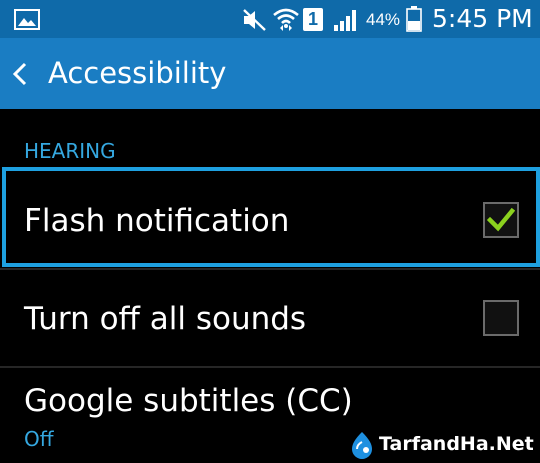 The width and height of the screenshot is (540, 463). What do you see at coordinates (313, 19) in the screenshot?
I see `sim-icon: 1` at bounding box center [313, 19].